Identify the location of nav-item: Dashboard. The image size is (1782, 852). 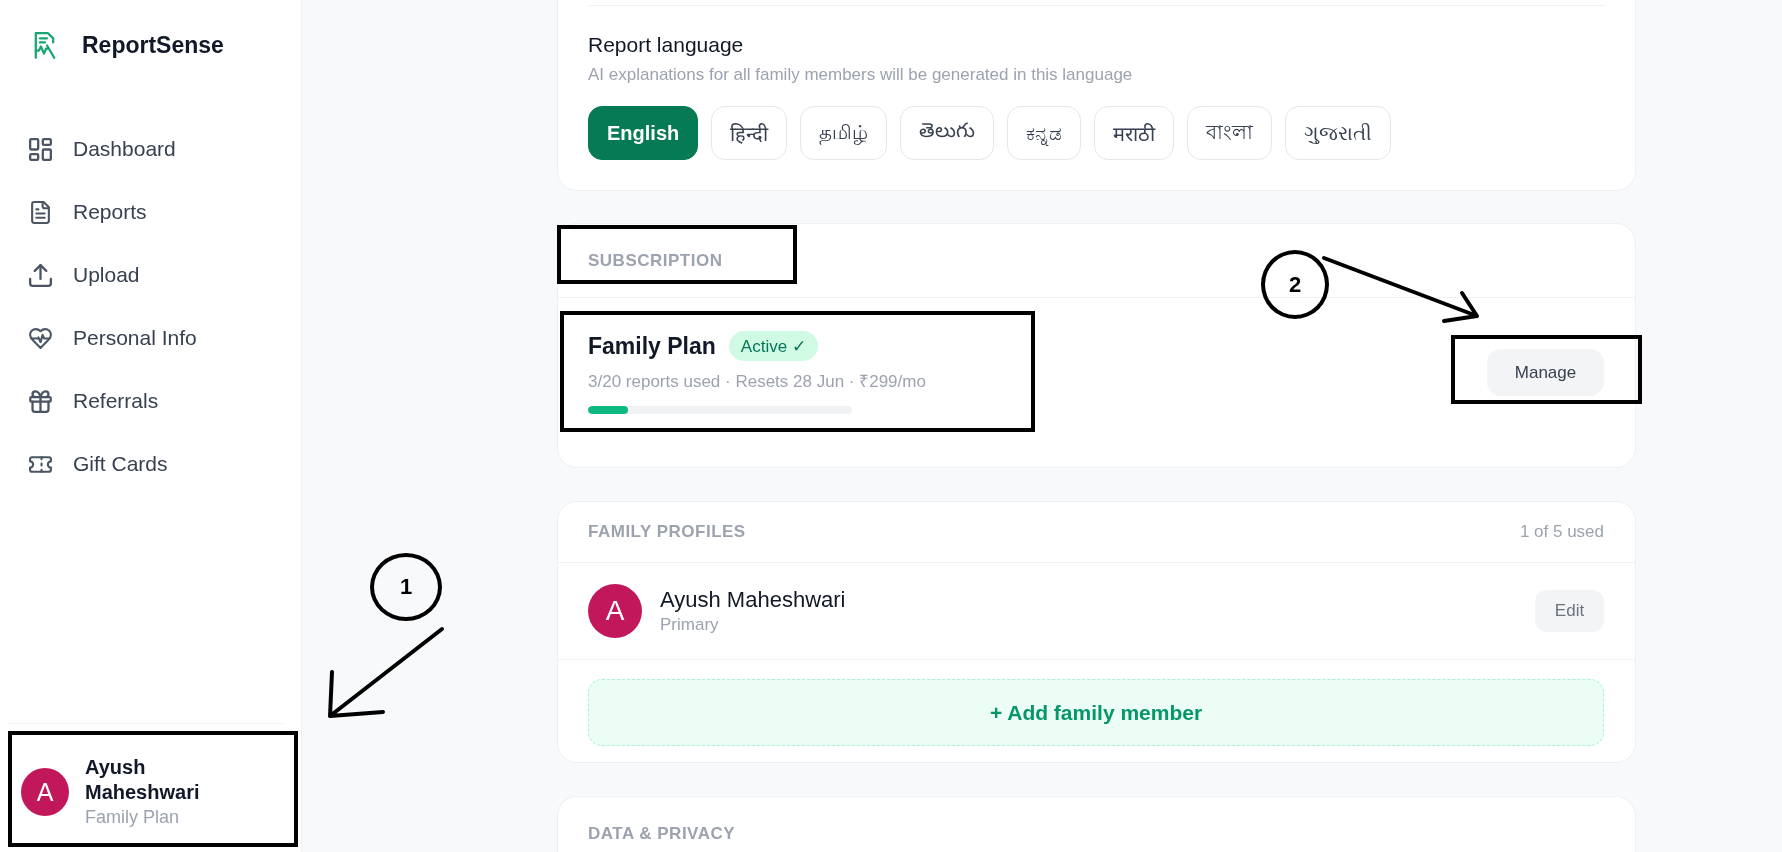
(150, 149).